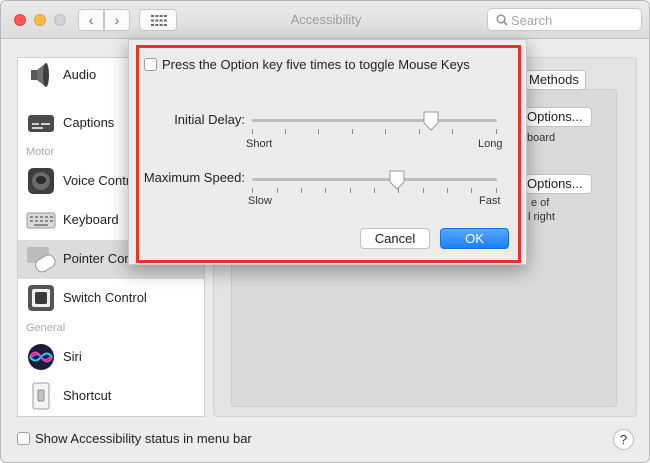  What do you see at coordinates (541, 217) in the screenshot?
I see `pane-description-3: l right` at bounding box center [541, 217].